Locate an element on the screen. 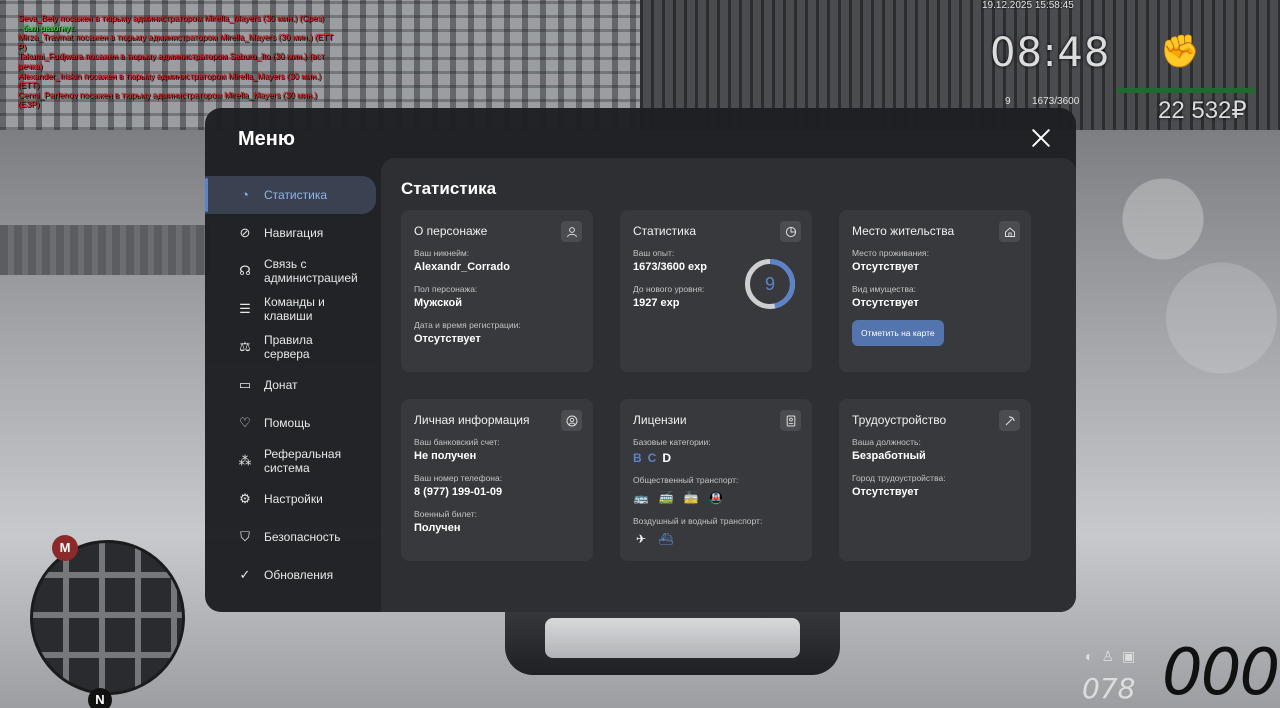  sidebar-item-help: ♡ Помощь is located at coordinates (293, 423).